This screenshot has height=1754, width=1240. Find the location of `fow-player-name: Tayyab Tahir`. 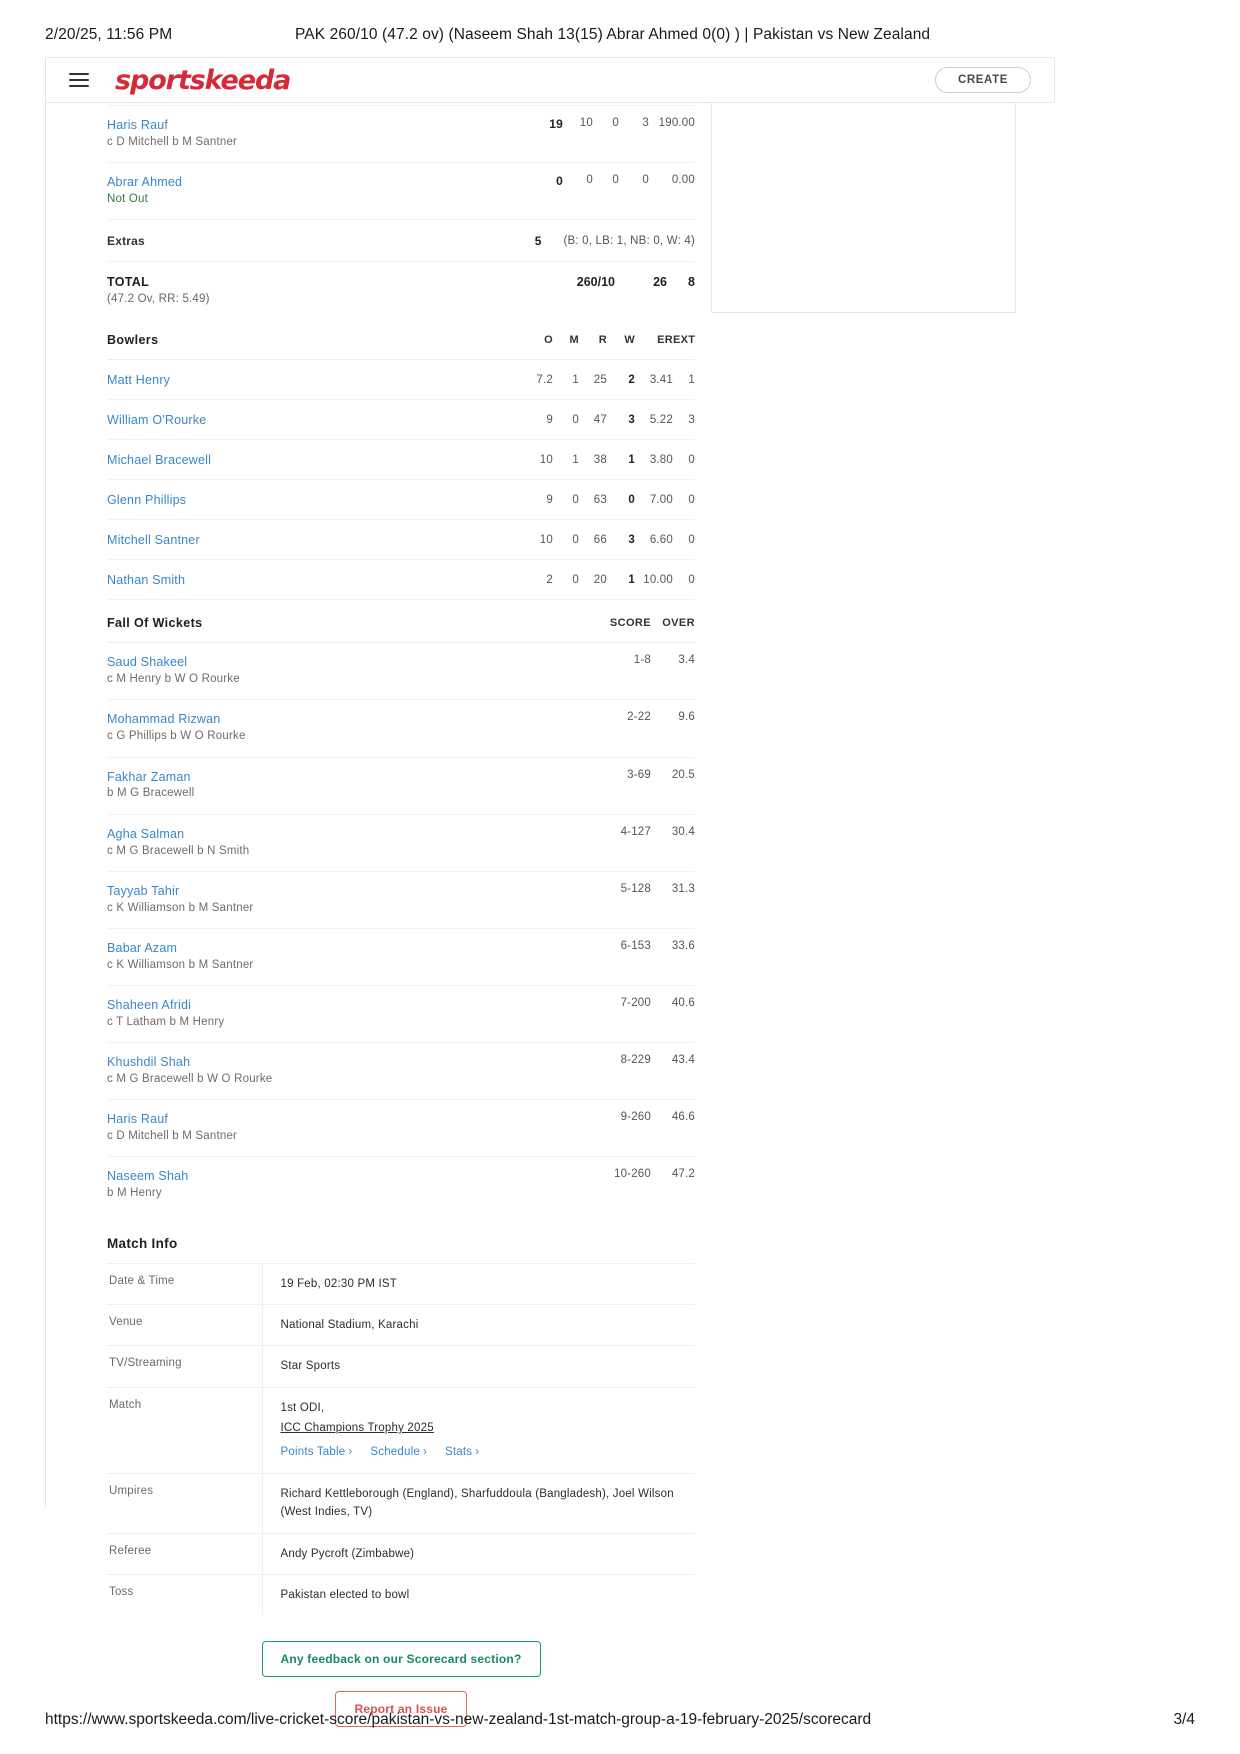

fow-player-name: Tayyab Tahir is located at coordinates (340, 891).